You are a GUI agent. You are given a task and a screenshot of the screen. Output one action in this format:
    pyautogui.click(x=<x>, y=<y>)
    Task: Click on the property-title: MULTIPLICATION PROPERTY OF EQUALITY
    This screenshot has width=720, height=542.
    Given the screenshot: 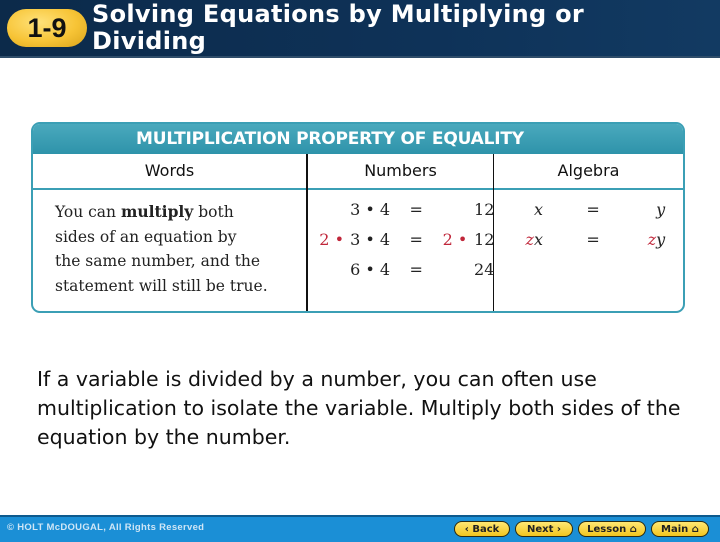 What is the action you would take?
    pyautogui.click(x=358, y=139)
    